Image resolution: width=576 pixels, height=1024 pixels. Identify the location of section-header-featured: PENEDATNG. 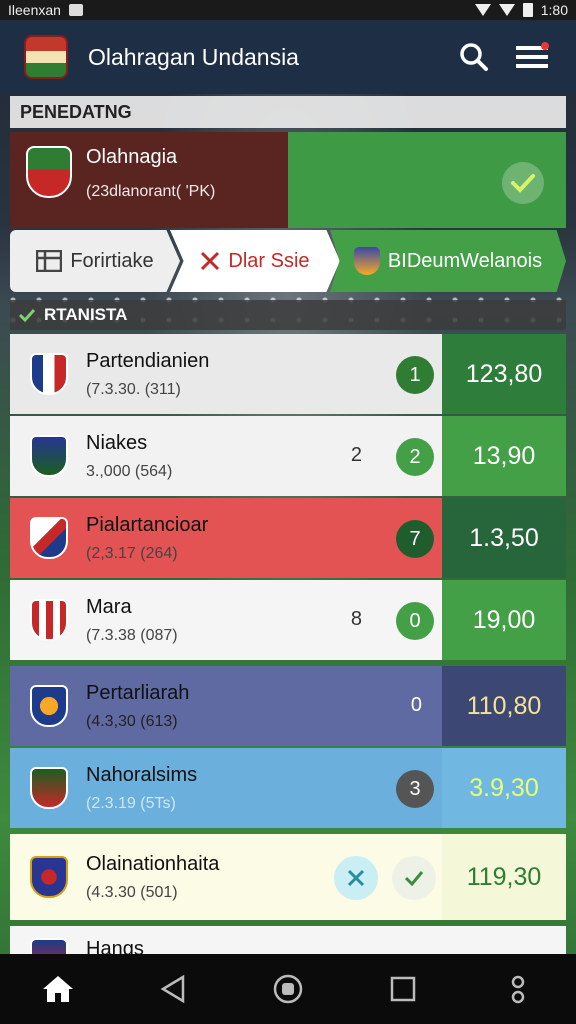
(288, 112).